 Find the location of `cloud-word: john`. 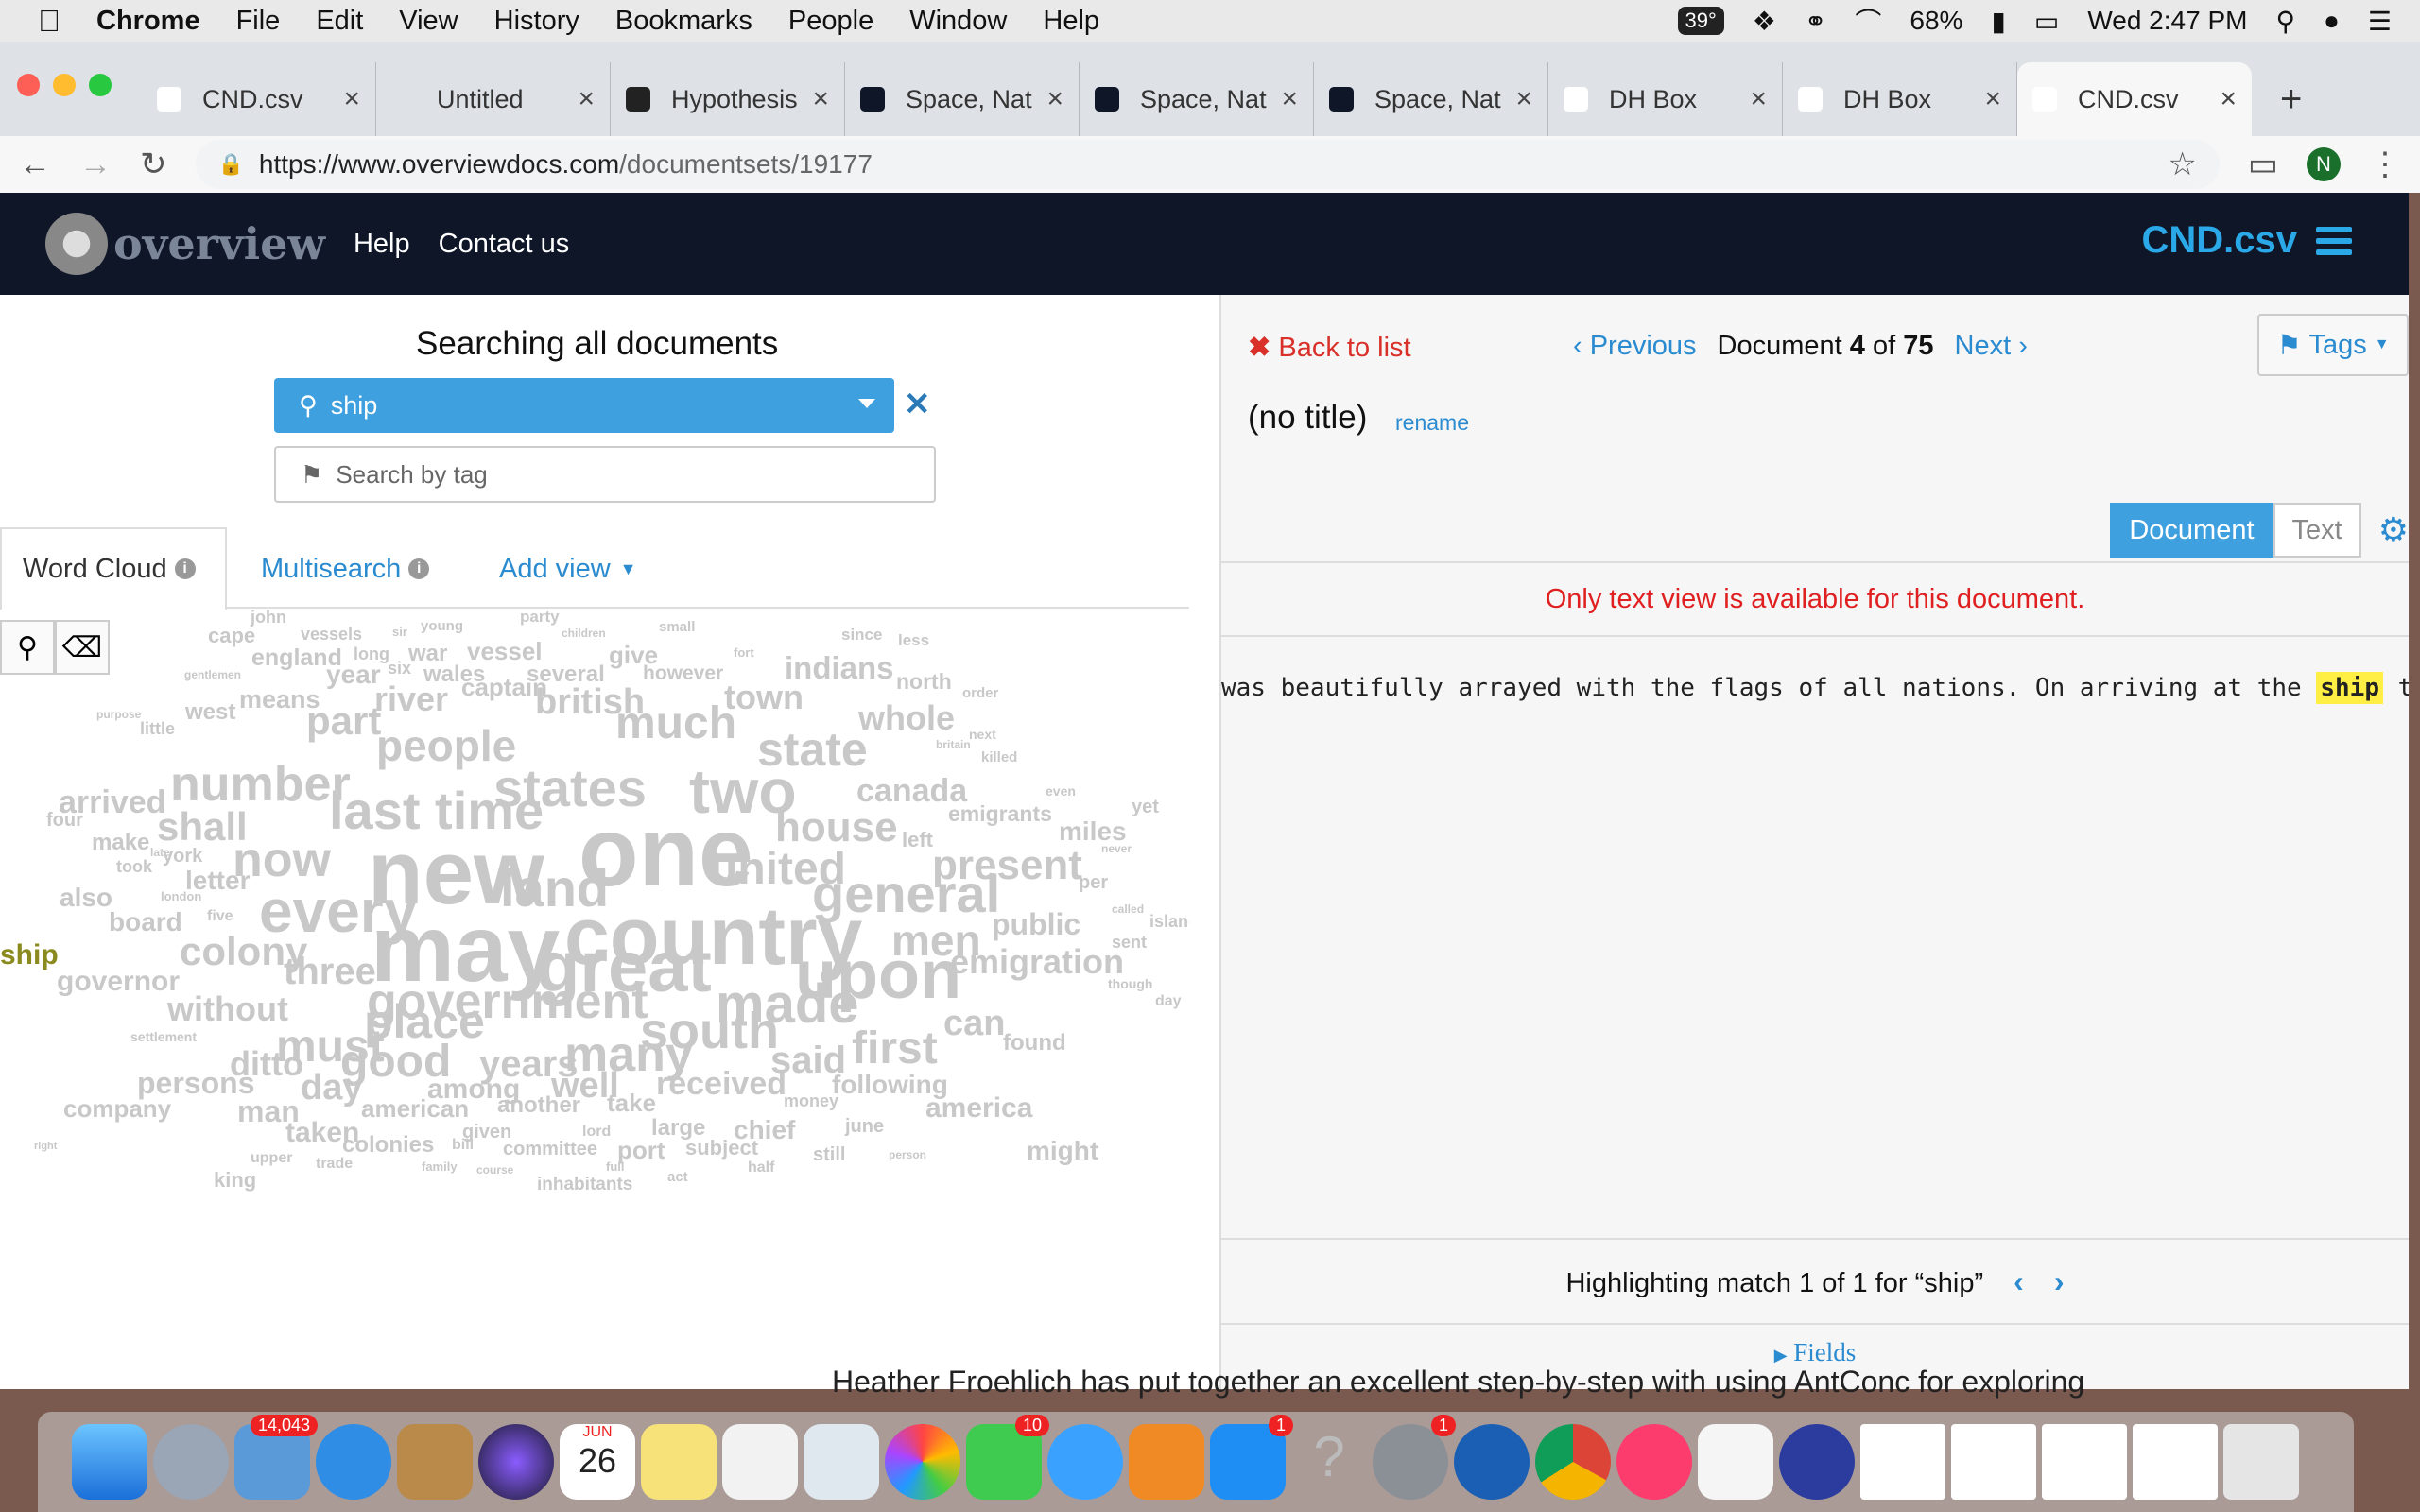

cloud-word: john is located at coordinates (268, 617).